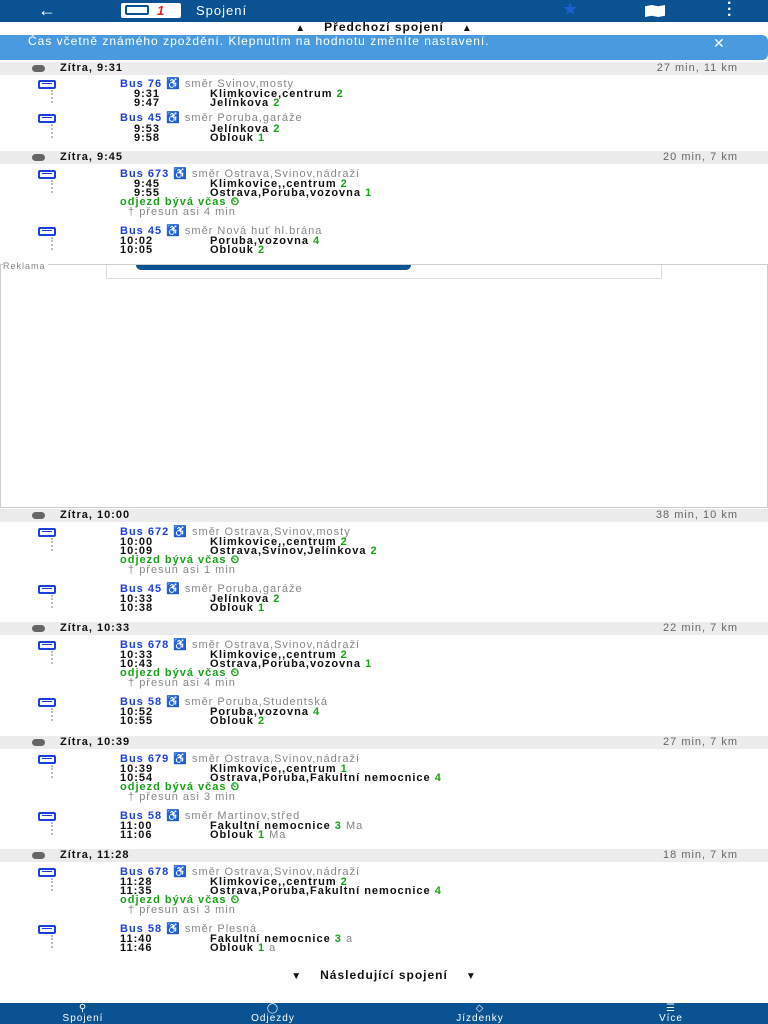 Image resolution: width=768 pixels, height=1024 pixels. I want to click on nav-label: Více, so click(670, 1018).